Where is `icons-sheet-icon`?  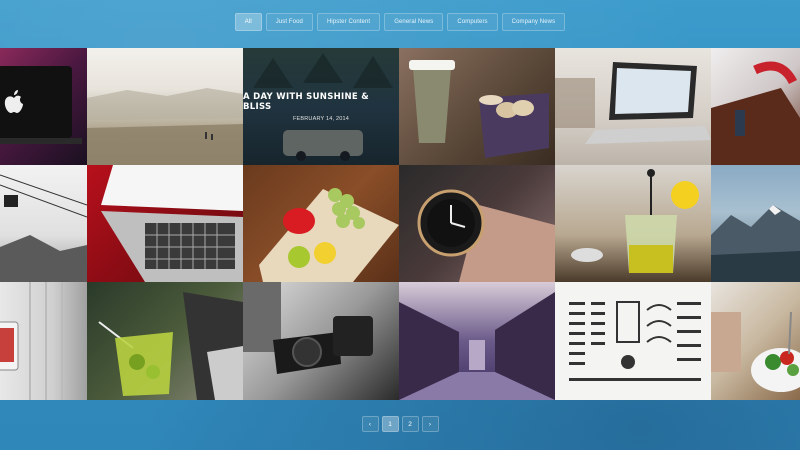 icons-sheet-icon is located at coordinates (635, 341).